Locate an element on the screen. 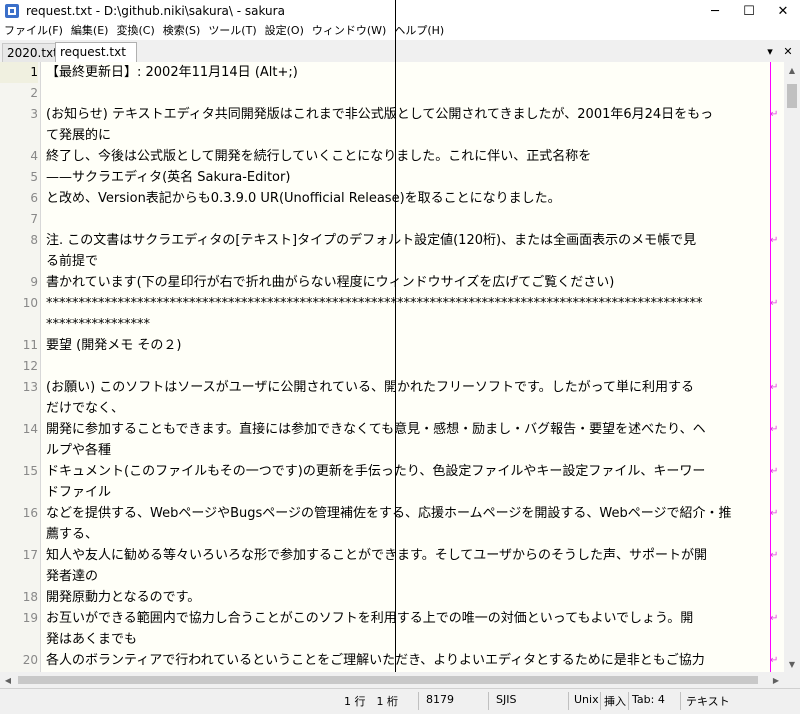  vertical-scroll-thumb is located at coordinates (792, 96).